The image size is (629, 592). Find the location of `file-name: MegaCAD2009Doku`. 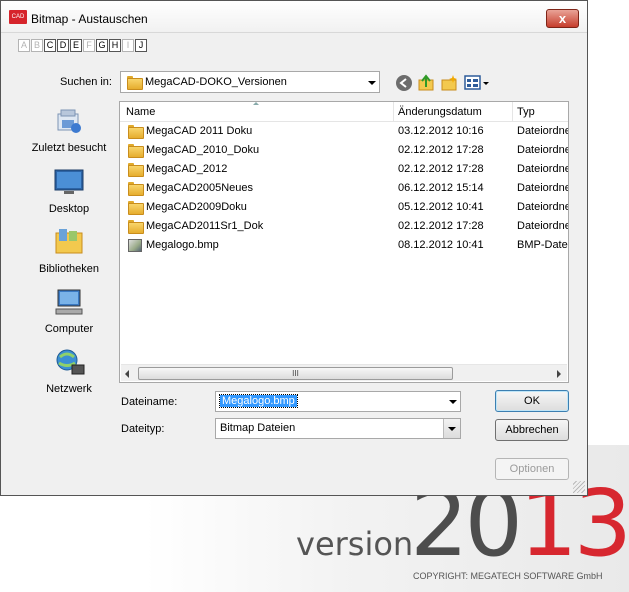

file-name: MegaCAD2009Doku is located at coordinates (196, 207).